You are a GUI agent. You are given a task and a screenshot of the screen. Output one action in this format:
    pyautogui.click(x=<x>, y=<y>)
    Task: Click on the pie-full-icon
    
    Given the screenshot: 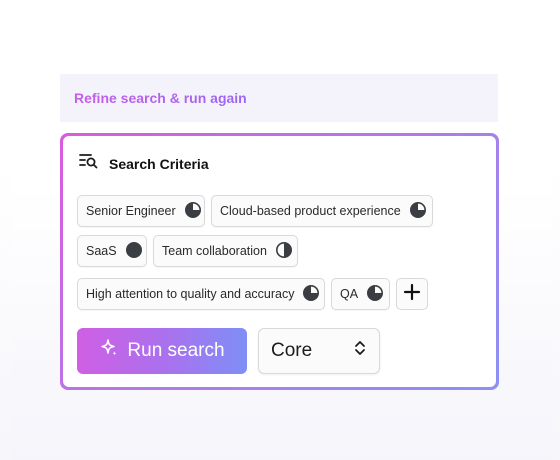 What is the action you would take?
    pyautogui.click(x=134, y=251)
    